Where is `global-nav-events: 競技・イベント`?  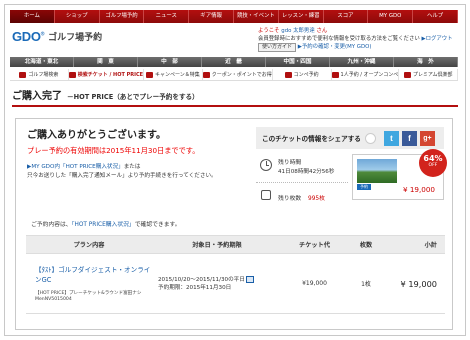 global-nav-events: 競技・イベント is located at coordinates (256, 16).